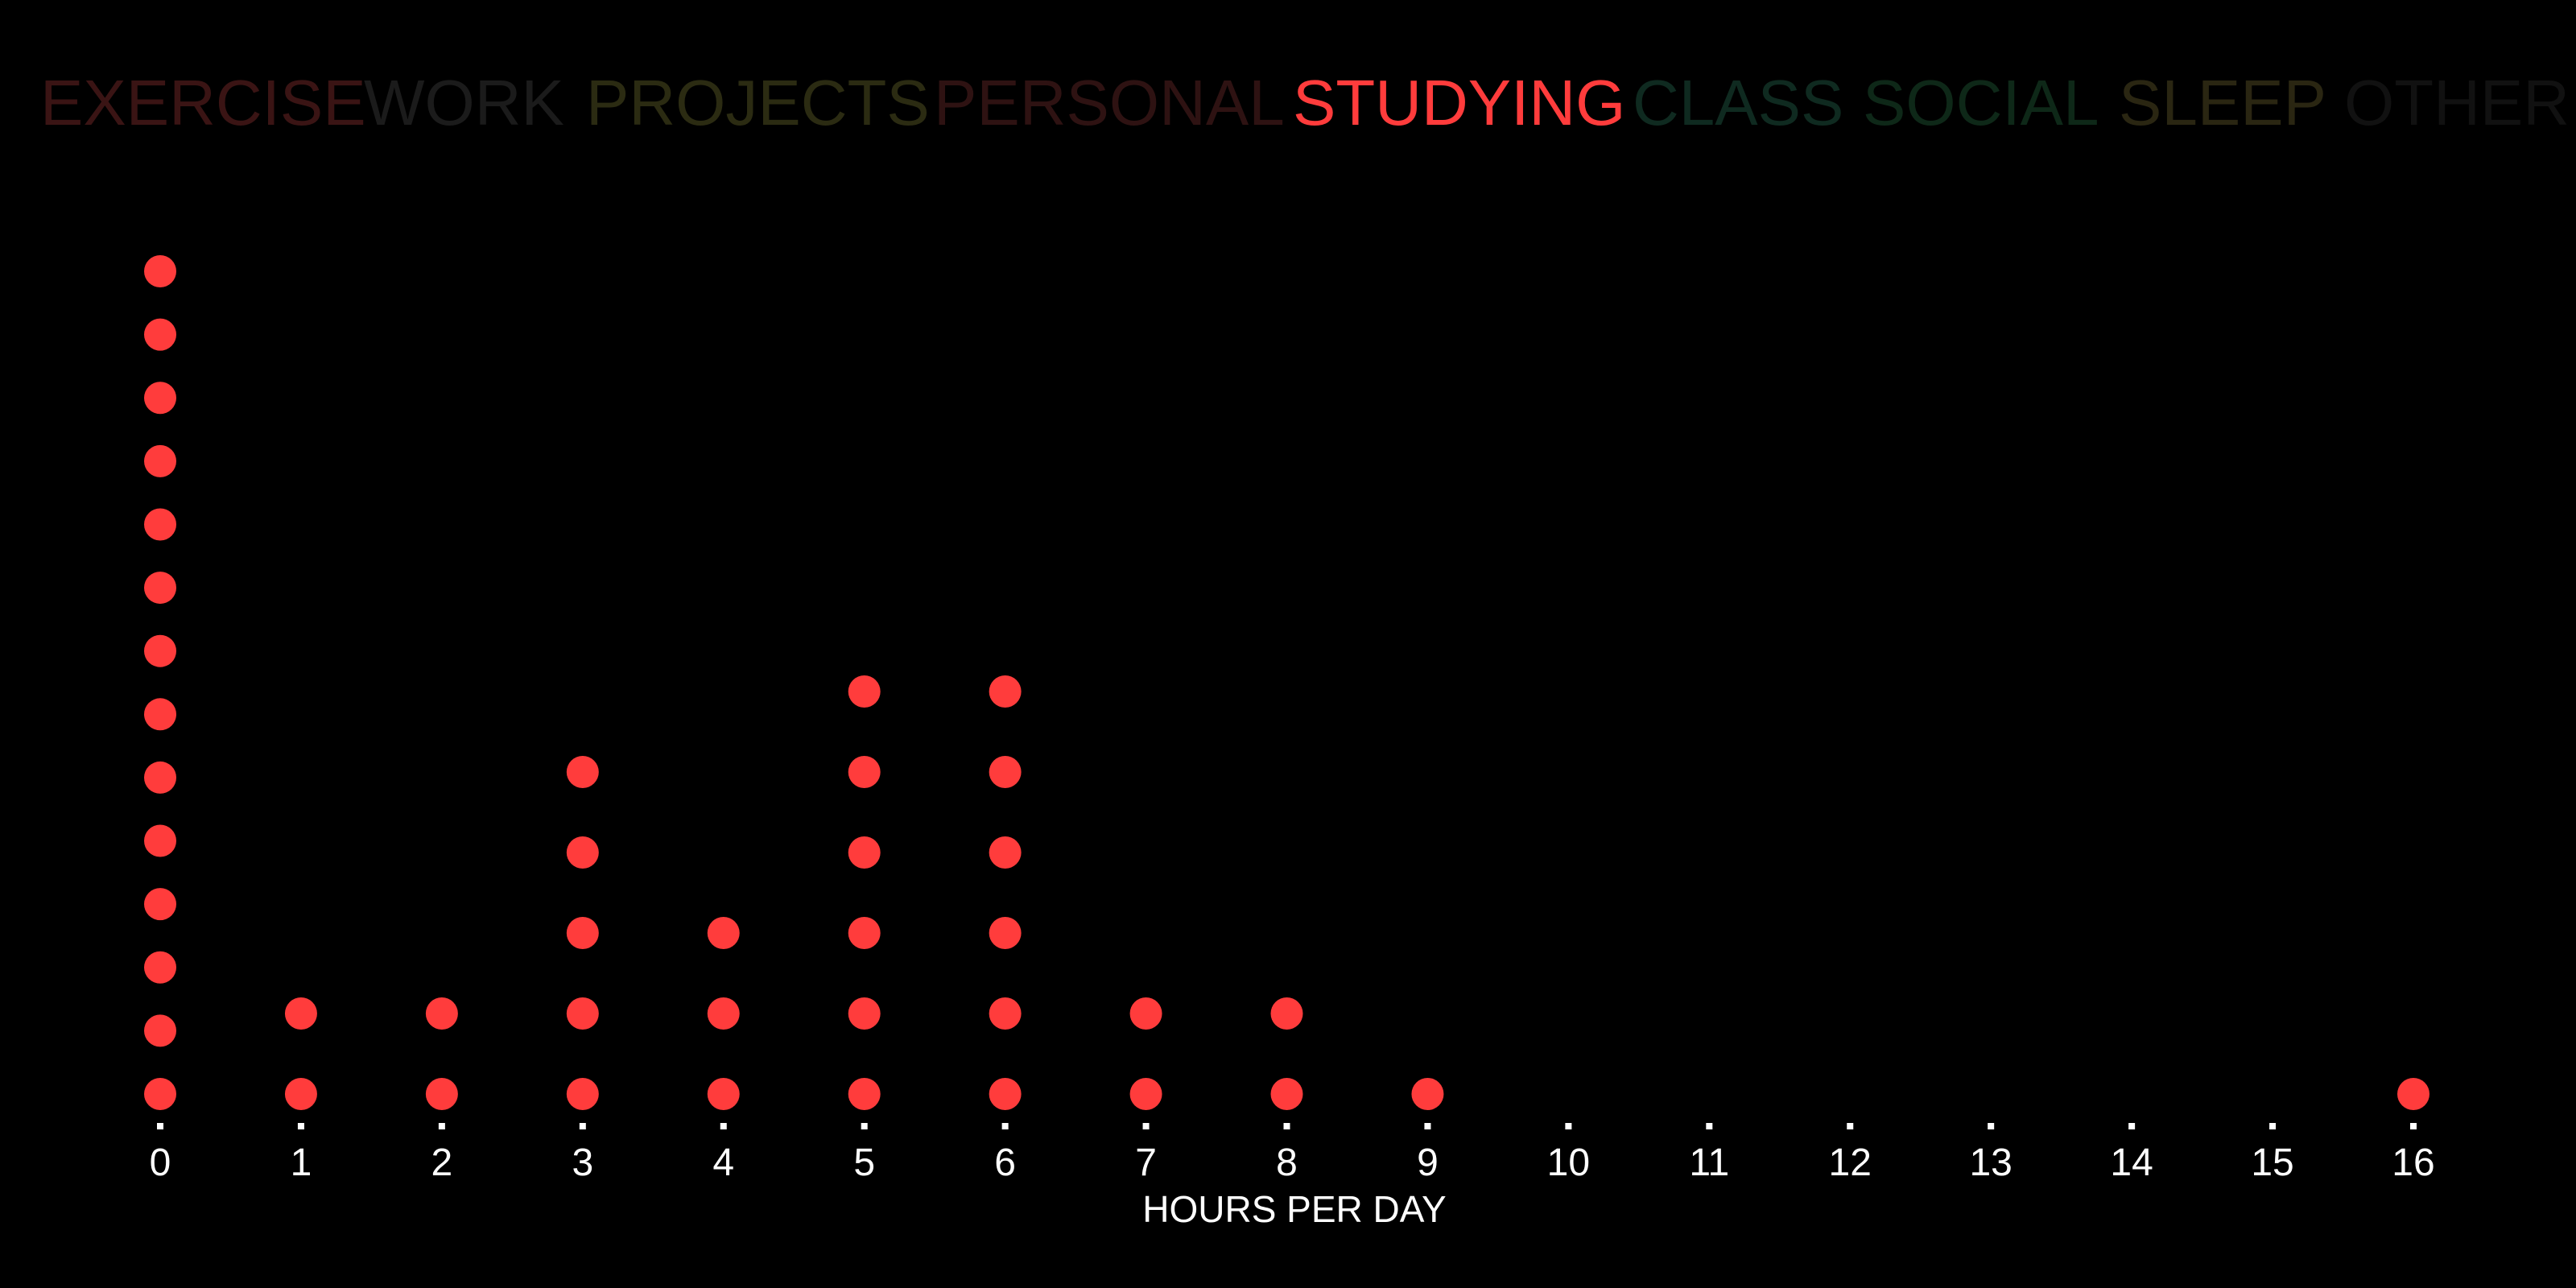 The image size is (2576, 1288). I want to click on x-tick-label: 2, so click(442, 1162).